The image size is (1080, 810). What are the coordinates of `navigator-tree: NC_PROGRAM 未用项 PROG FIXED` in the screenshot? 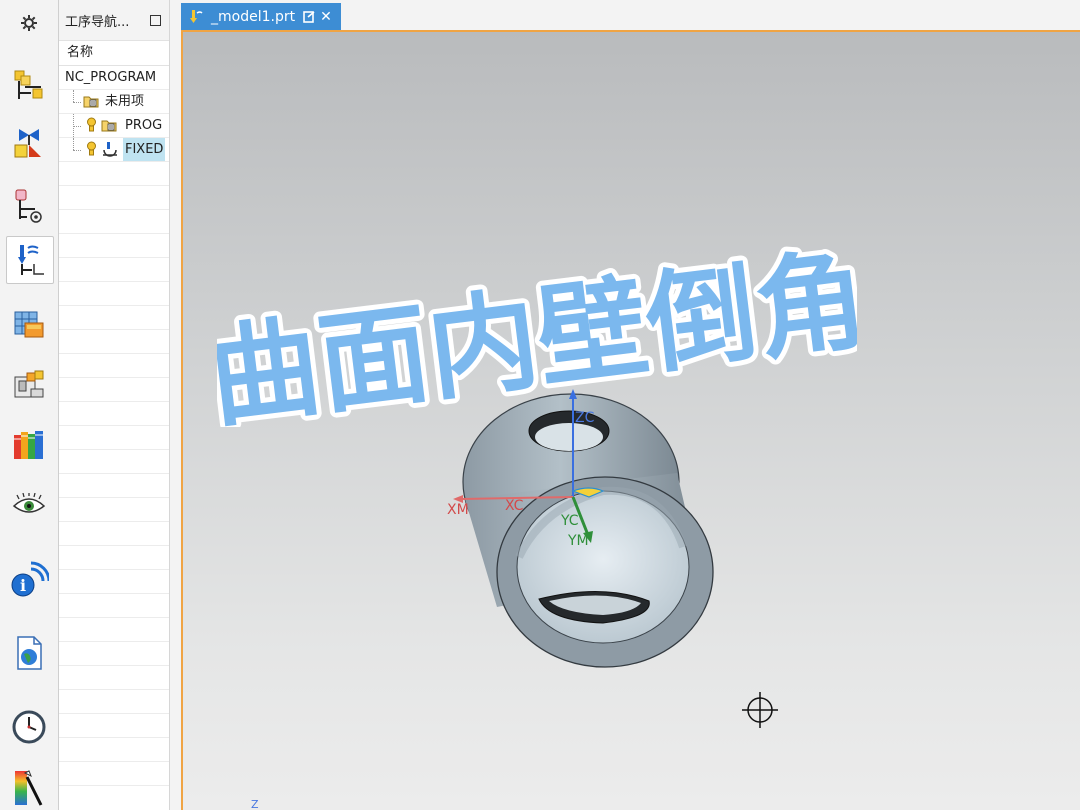 It's located at (114, 426).